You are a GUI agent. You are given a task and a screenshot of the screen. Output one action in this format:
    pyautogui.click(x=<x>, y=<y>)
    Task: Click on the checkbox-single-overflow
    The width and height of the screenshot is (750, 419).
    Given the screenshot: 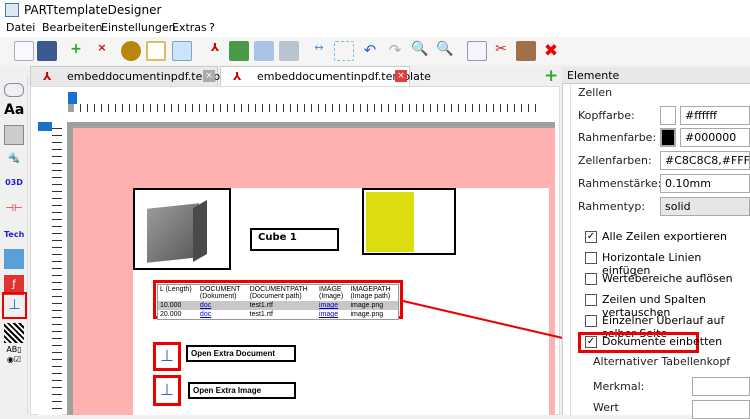 What is the action you would take?
    pyautogui.click(x=591, y=321)
    